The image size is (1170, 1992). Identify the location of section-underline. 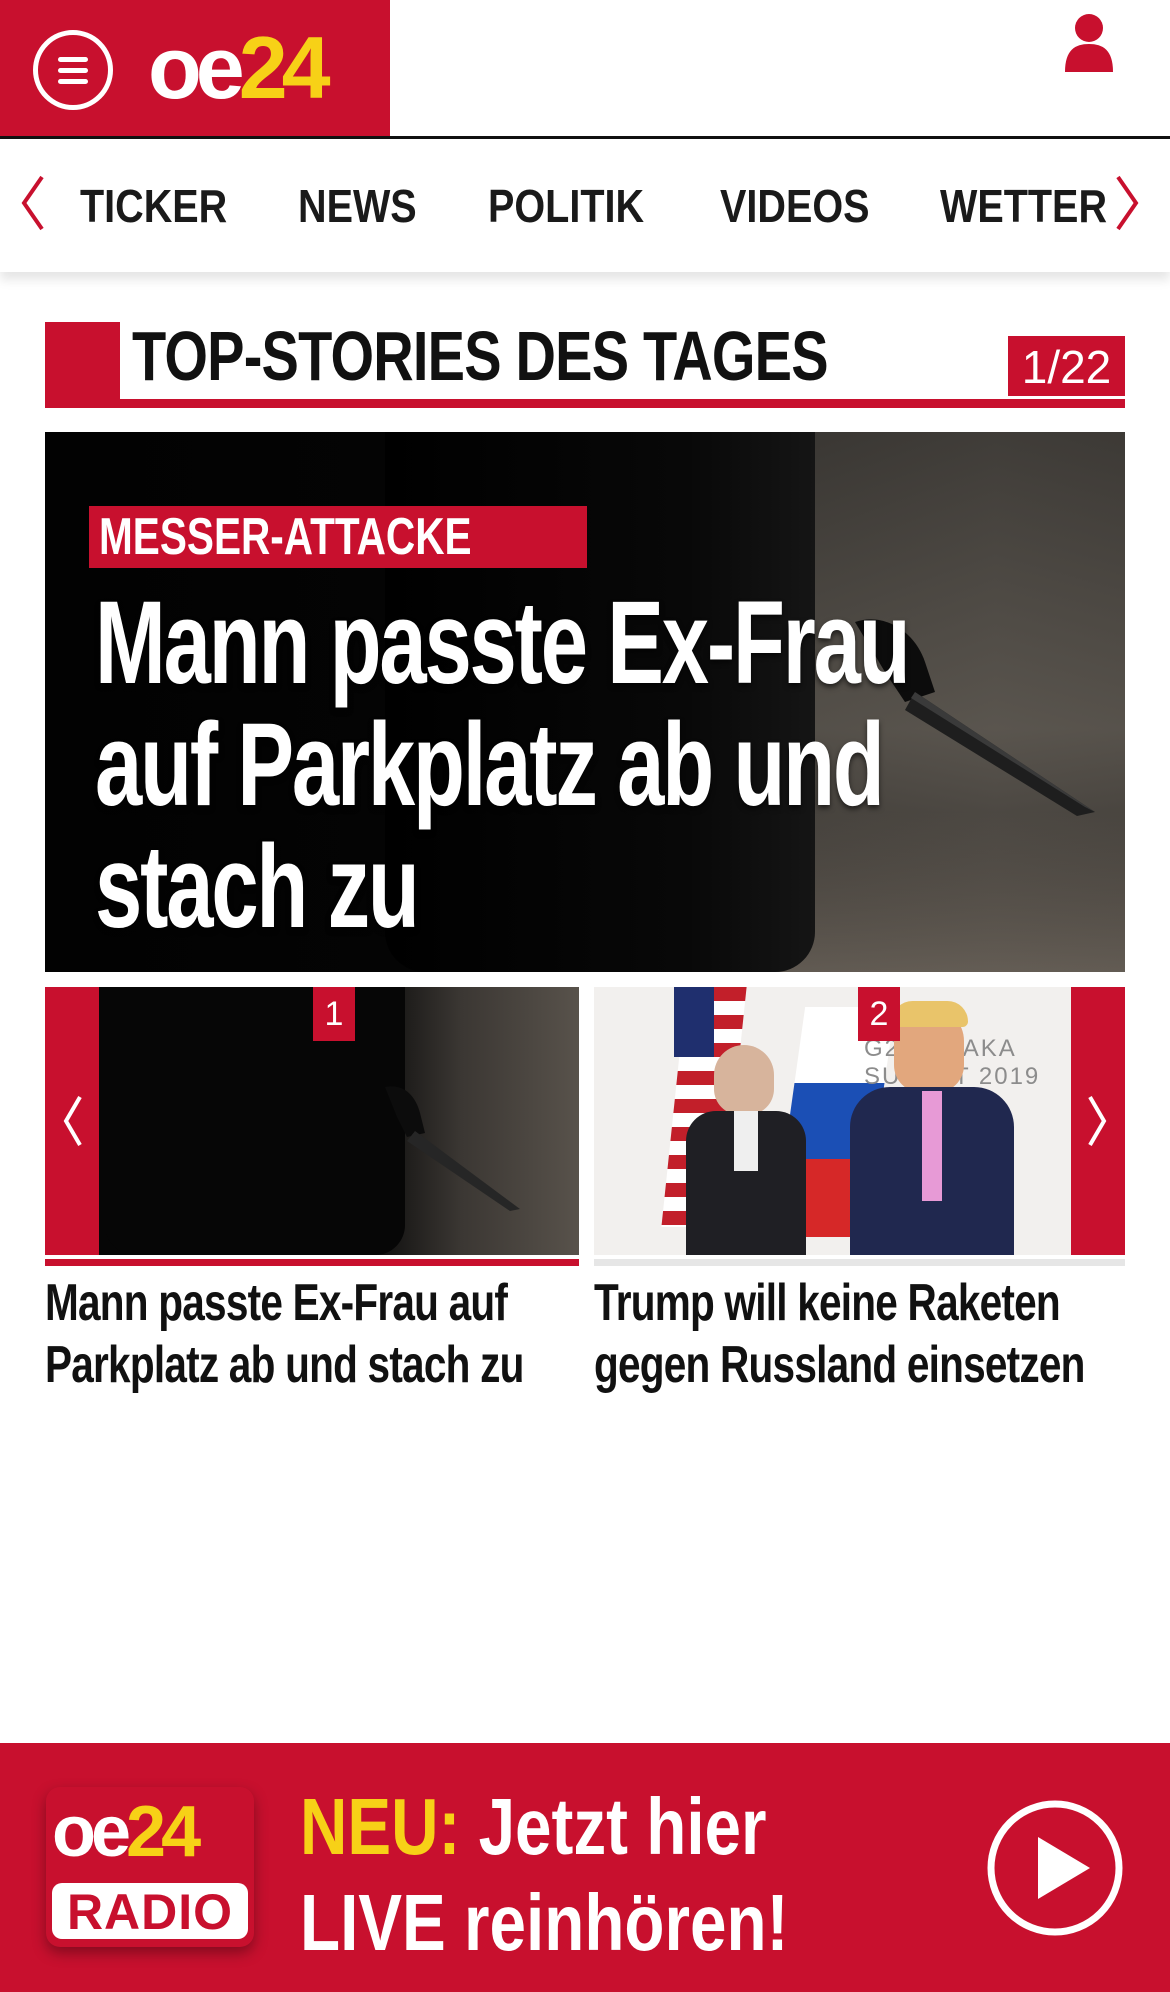
(585, 403).